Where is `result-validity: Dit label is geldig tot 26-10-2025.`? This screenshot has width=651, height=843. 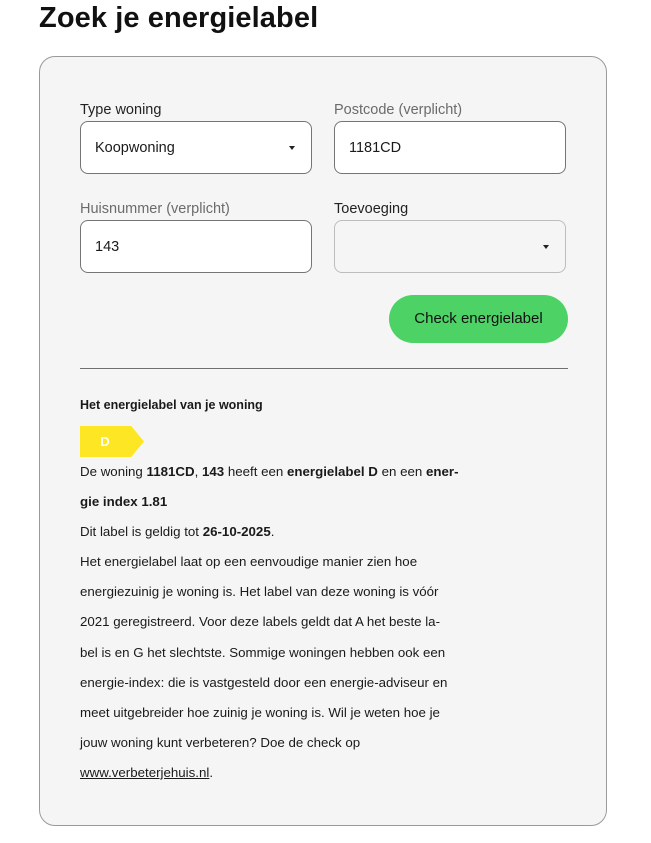 result-validity: Dit label is geldig tot 26-10-2025. is located at coordinates (177, 532).